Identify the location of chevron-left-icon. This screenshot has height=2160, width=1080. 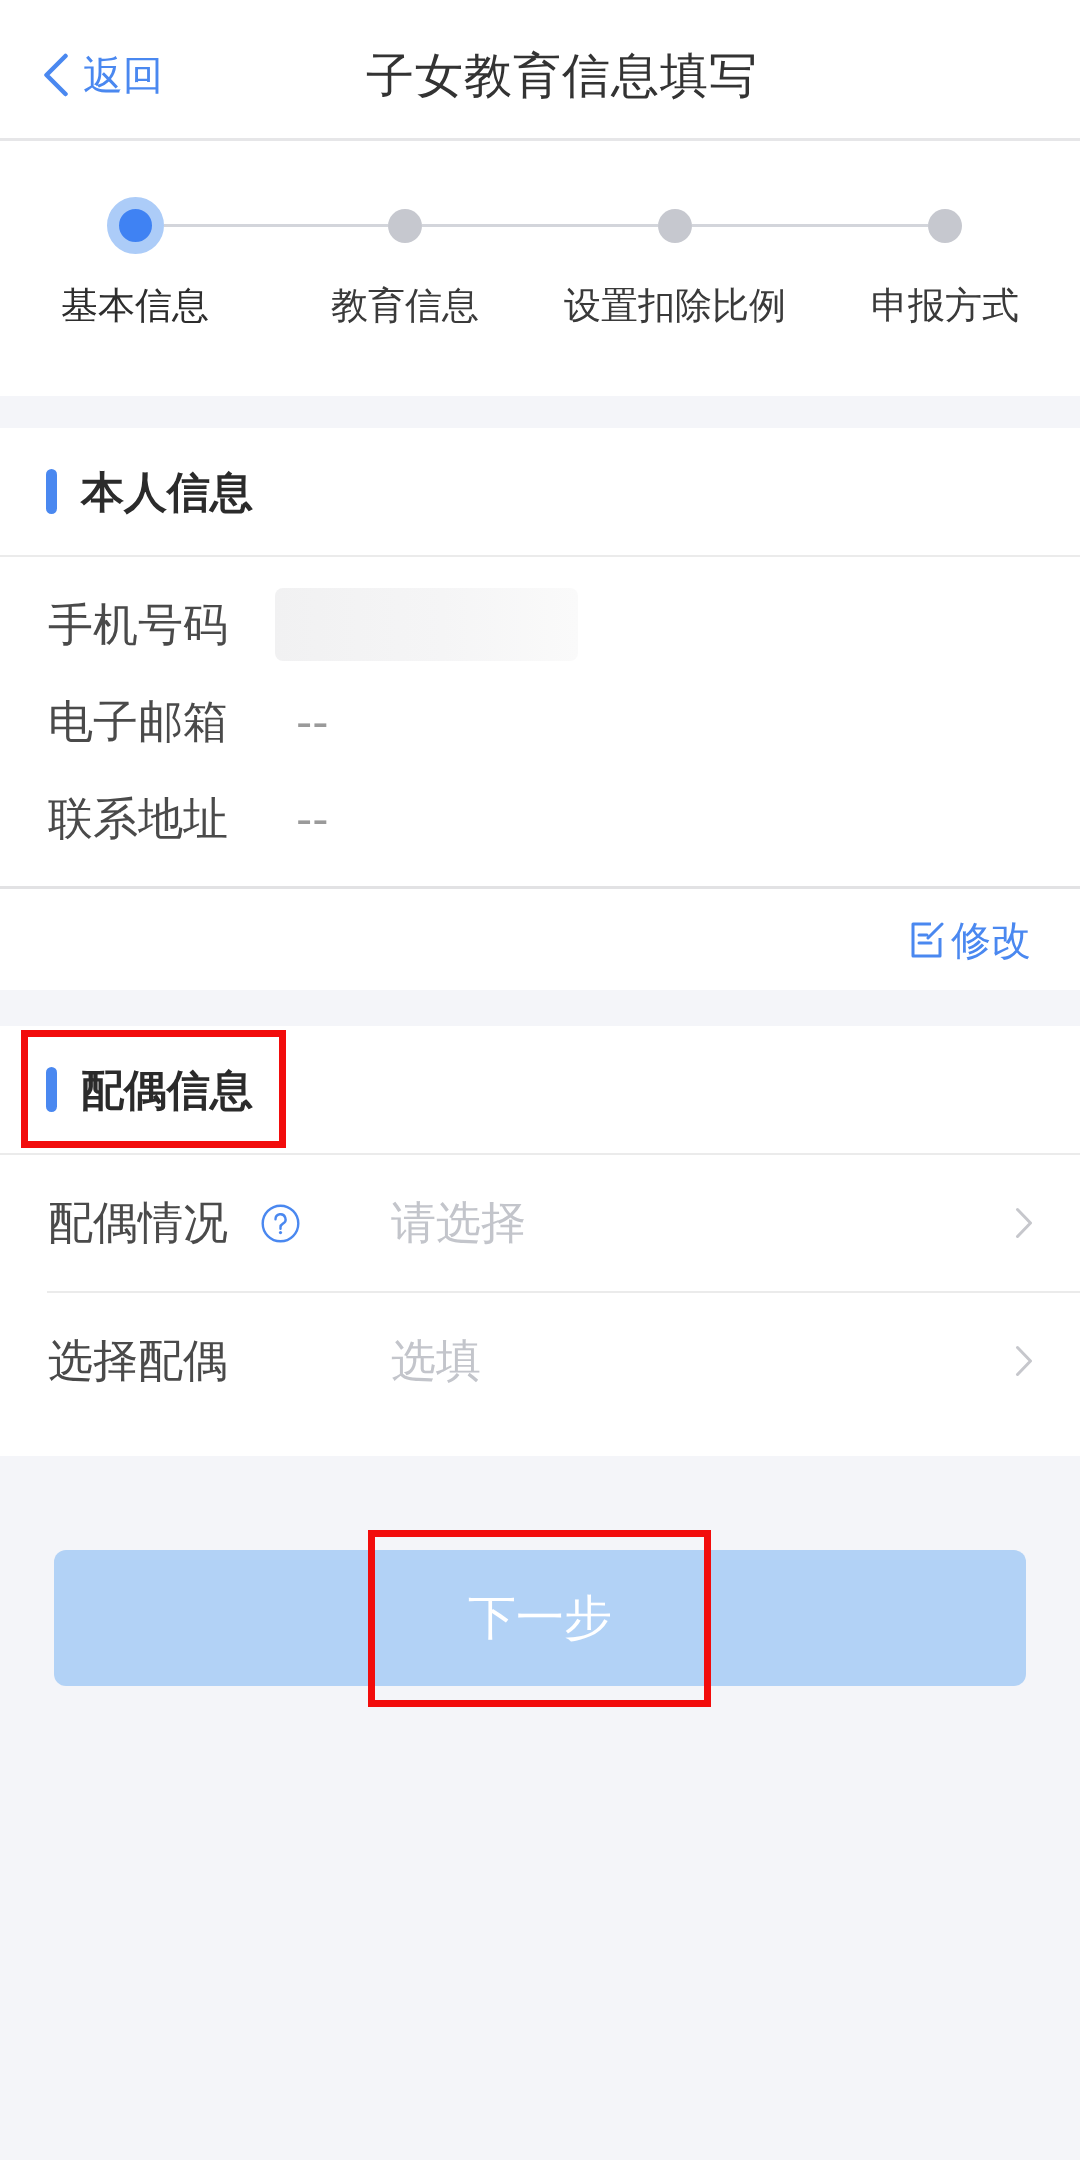
(56, 75).